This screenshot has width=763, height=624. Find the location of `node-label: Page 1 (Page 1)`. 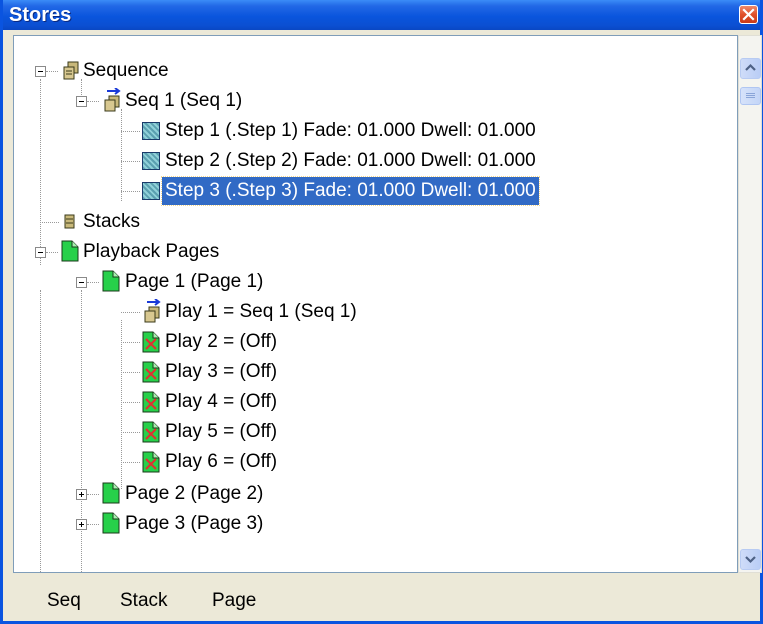

node-label: Page 1 (Page 1) is located at coordinates (194, 281).